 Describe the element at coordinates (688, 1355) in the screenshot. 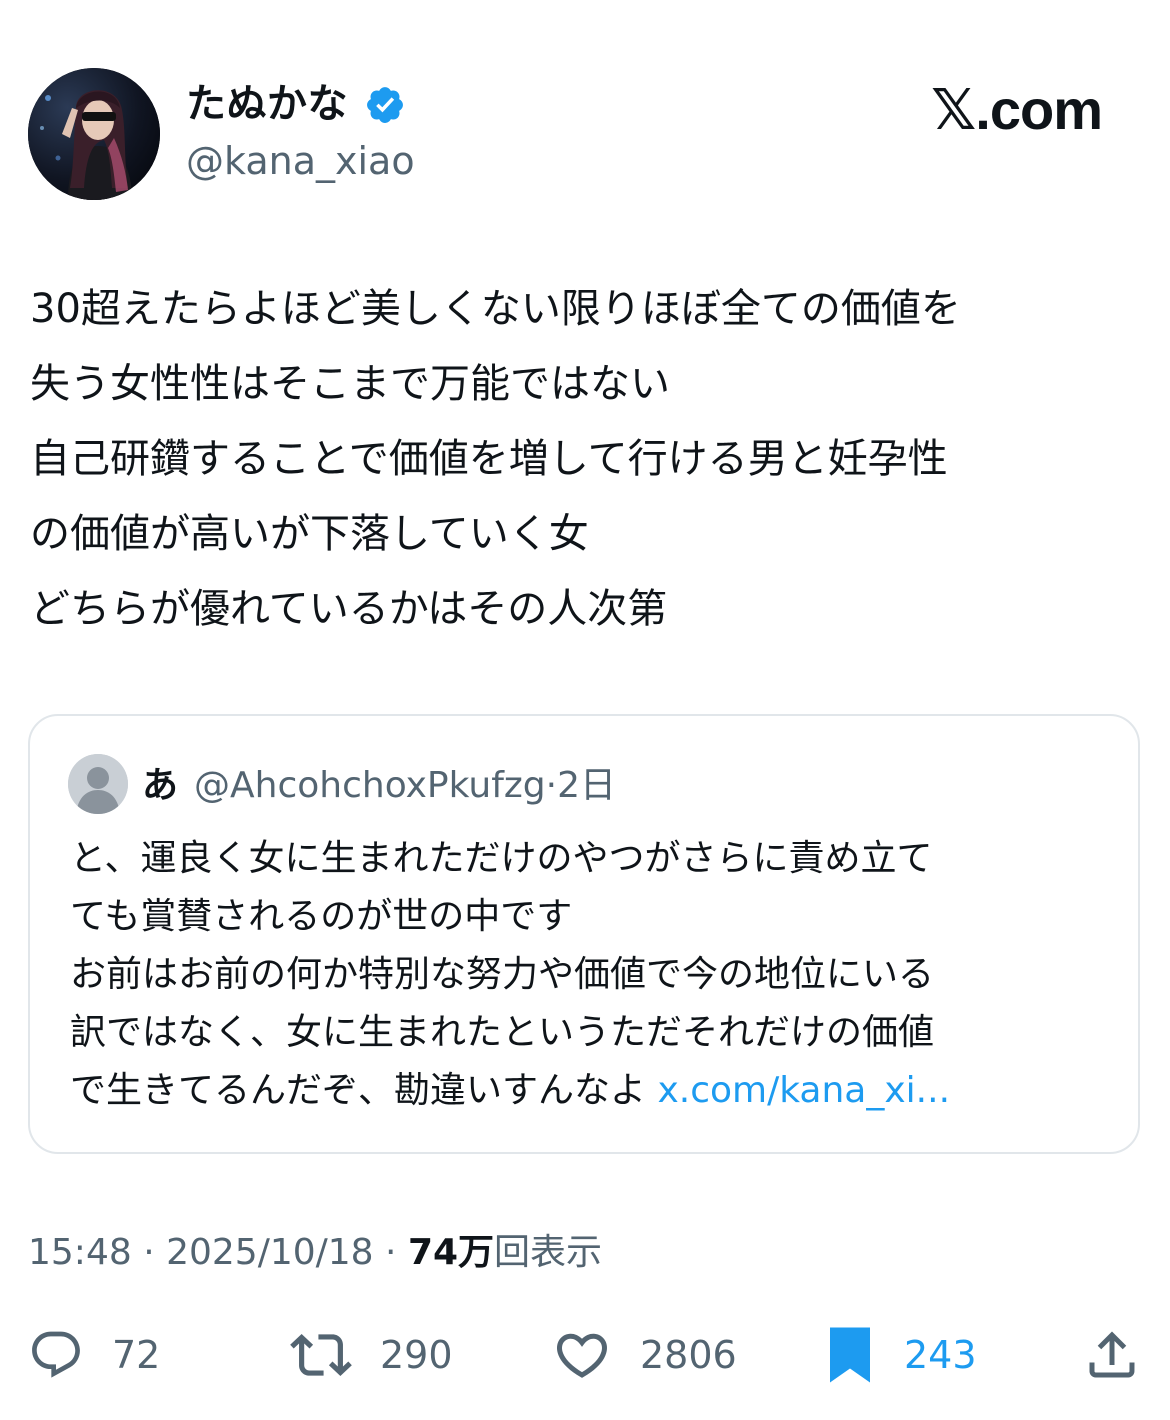

I see `like-count: 2806` at that location.